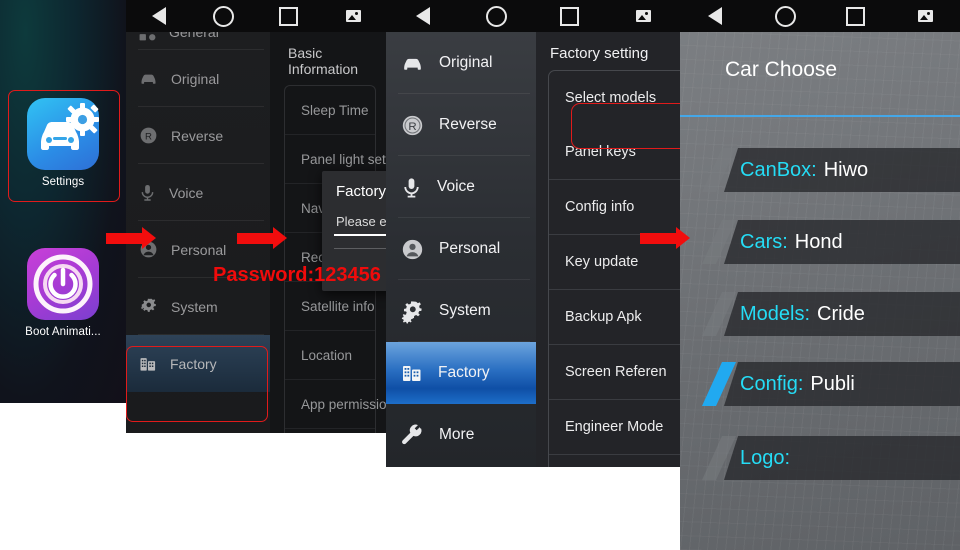 This screenshot has height=550, width=960. What do you see at coordinates (361, 221) in the screenshot?
I see `dialog-subtitle: Please e` at bounding box center [361, 221].